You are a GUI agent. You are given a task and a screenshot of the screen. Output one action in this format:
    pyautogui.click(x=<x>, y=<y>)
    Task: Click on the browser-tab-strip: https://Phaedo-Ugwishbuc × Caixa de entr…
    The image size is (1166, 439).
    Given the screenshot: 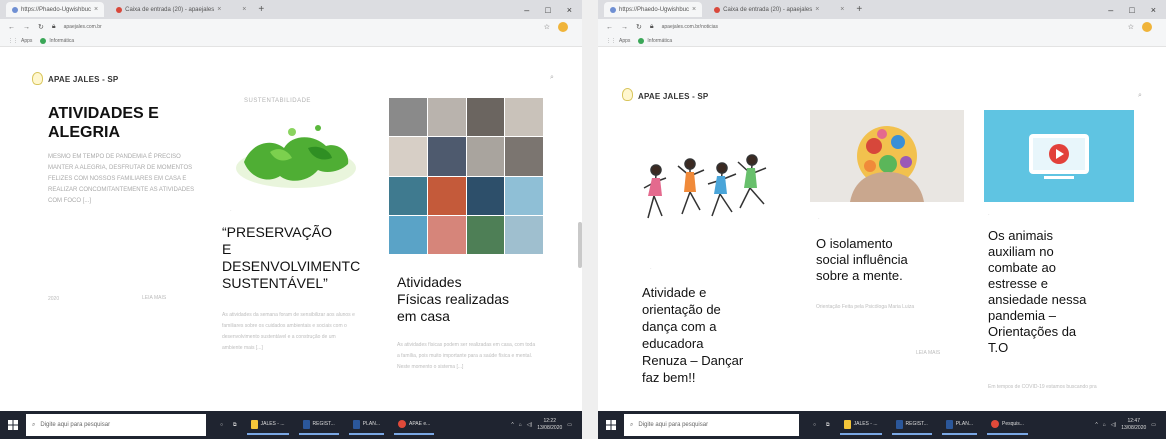 What is the action you would take?
    pyautogui.click(x=291, y=9)
    